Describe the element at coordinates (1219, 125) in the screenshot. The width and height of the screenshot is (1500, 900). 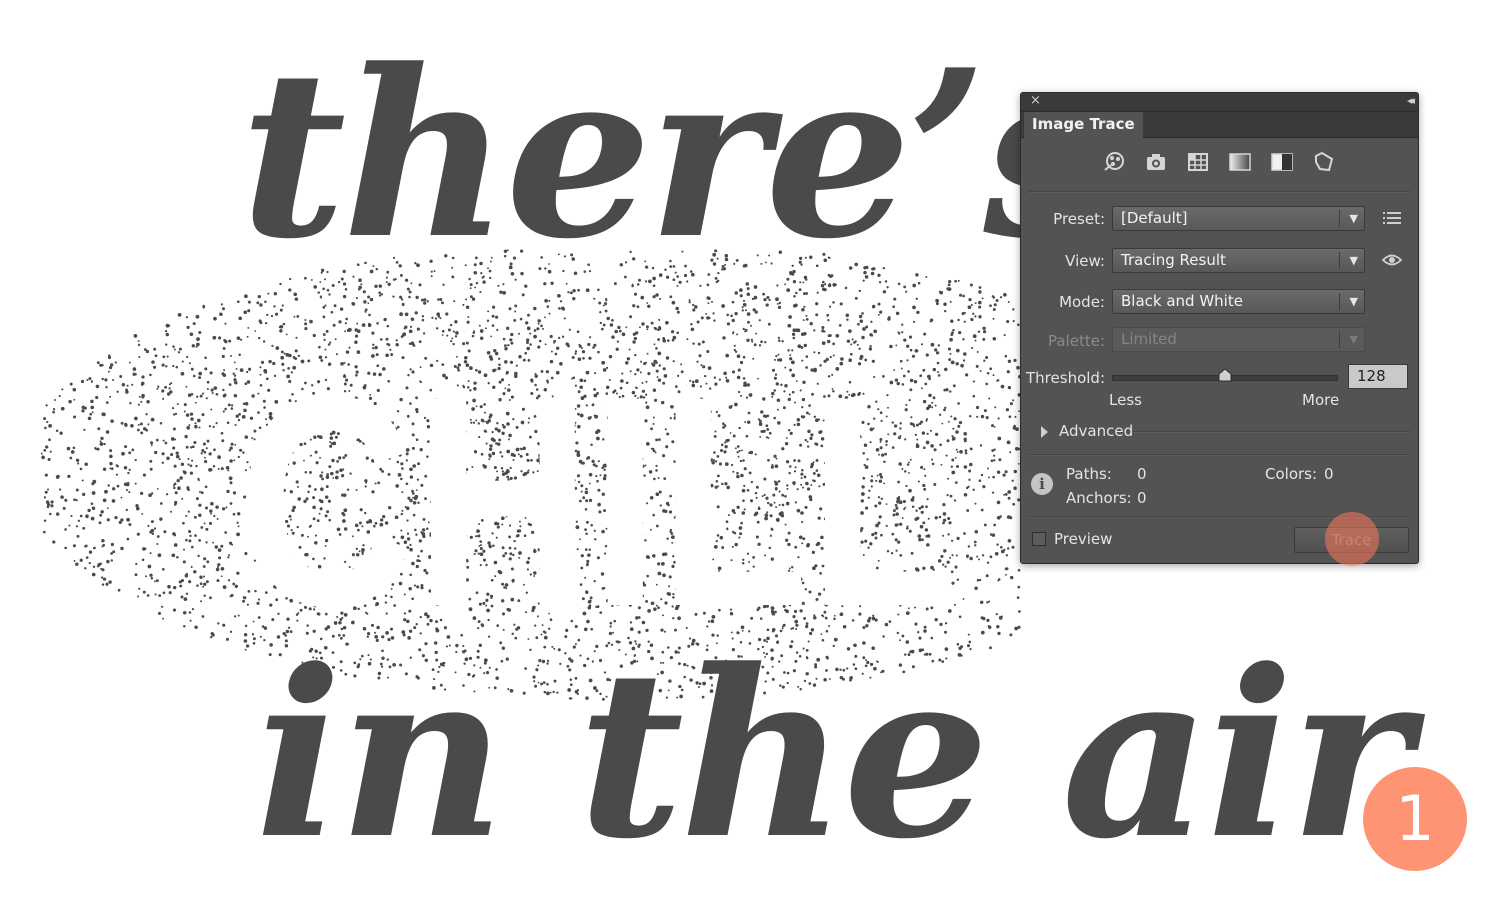
I see `panel-tabbar: Image Trace` at that location.